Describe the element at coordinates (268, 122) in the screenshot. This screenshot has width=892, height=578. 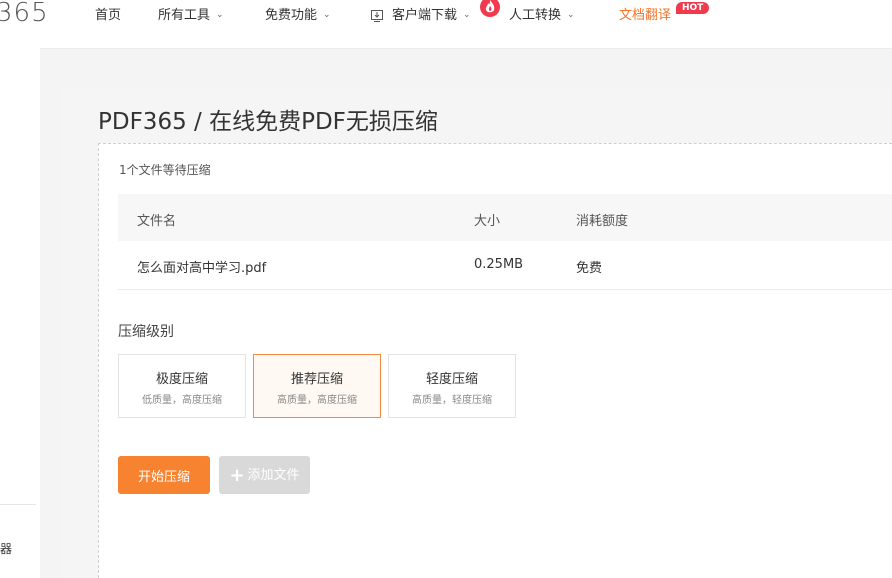
I see `page-title: PDF365 / 在线免费PDF无损压缩` at that location.